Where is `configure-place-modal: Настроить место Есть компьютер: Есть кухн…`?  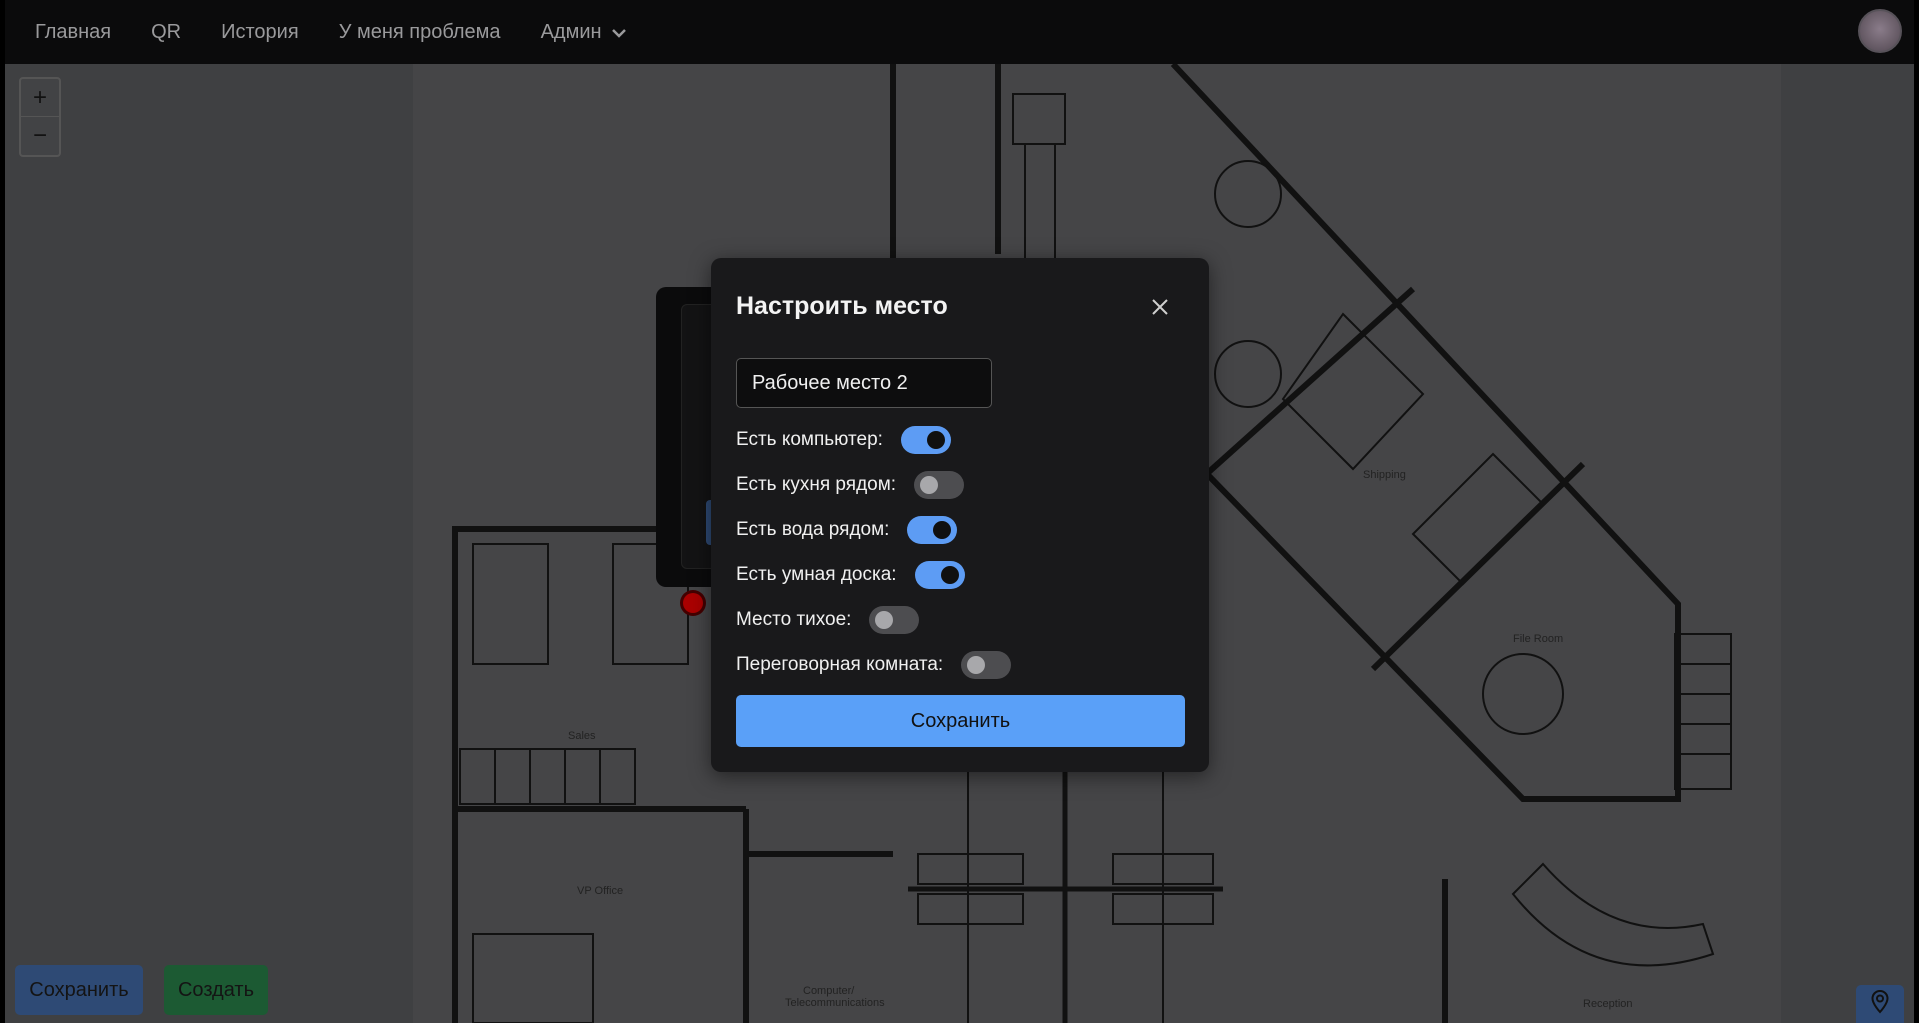 configure-place-modal: Настроить место Есть компьютер: Есть кухн… is located at coordinates (960, 515).